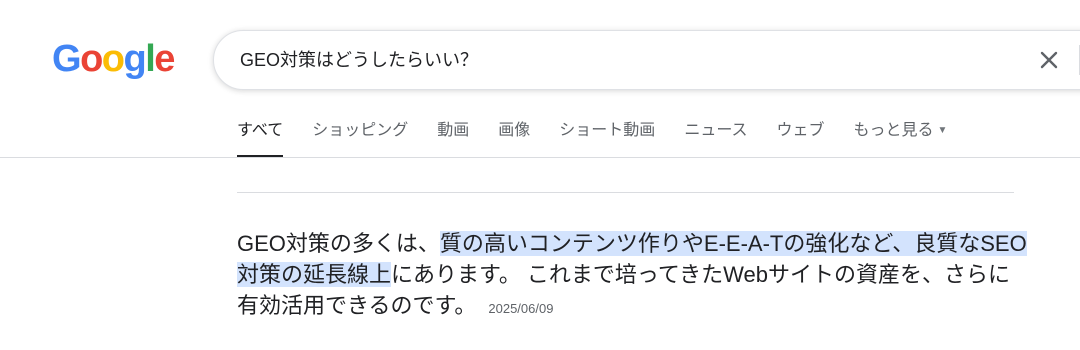 This screenshot has width=1080, height=350. Describe the element at coordinates (67, 59) in the screenshot. I see `logo-letter: G` at that location.